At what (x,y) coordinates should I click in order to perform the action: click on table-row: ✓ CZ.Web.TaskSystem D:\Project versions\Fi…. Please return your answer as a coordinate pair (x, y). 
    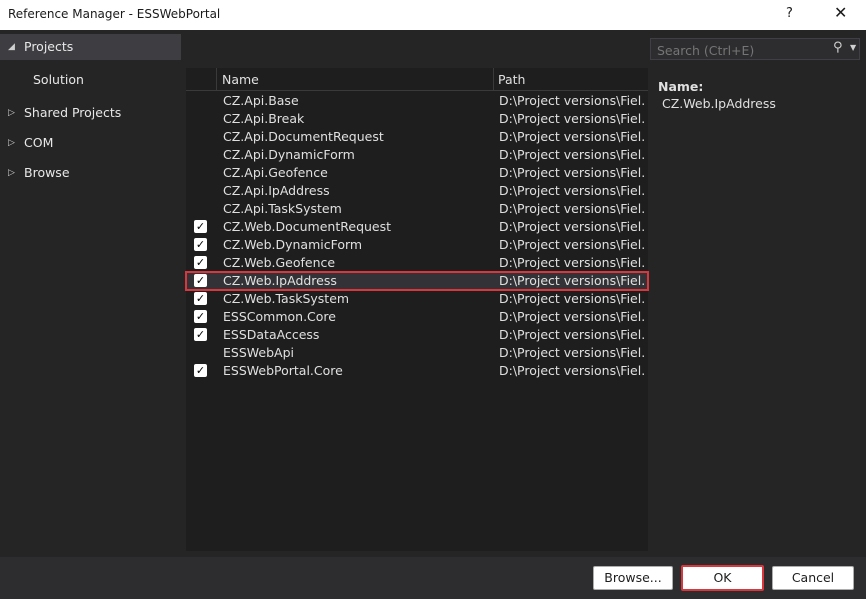
    Looking at the image, I should click on (417, 299).